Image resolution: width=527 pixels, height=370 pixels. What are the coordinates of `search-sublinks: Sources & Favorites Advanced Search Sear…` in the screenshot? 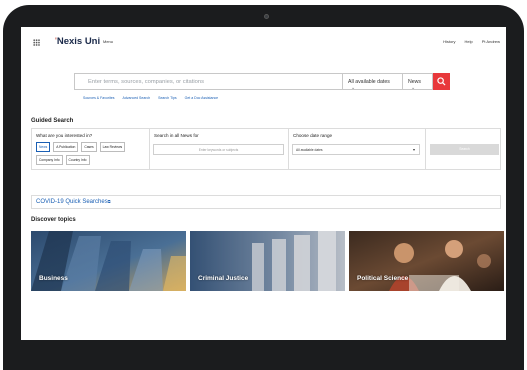 It's located at (150, 98).